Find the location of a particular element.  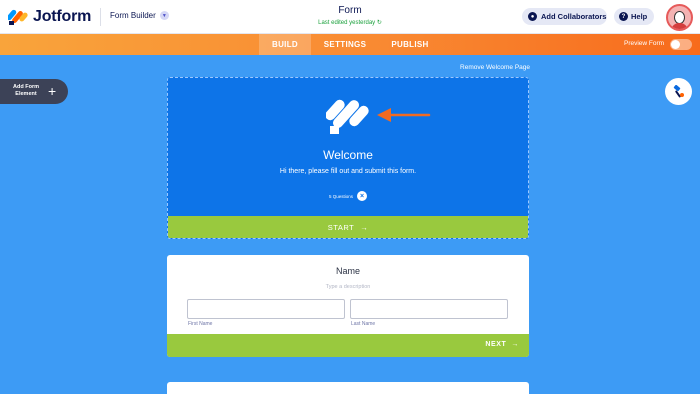

refresh-icon: ↻ is located at coordinates (379, 23).